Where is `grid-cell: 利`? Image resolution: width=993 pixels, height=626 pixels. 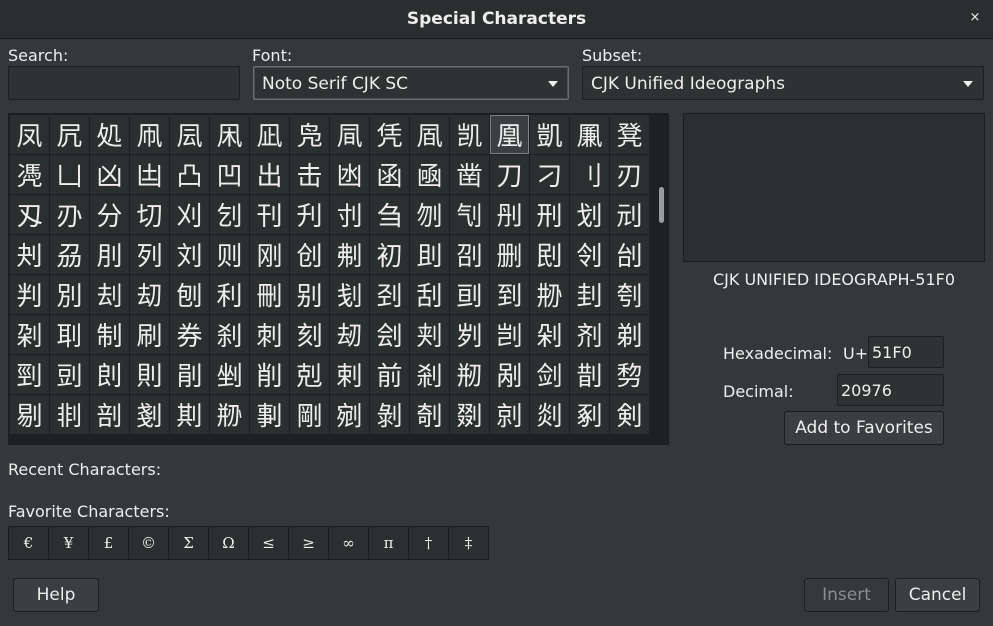 grid-cell: 利 is located at coordinates (229, 294).